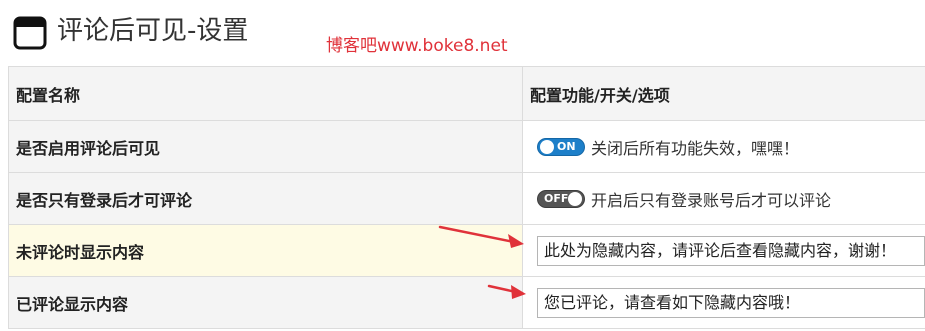 The image size is (925, 331). I want to click on setting-label: 是否启用评论后可见, so click(265, 146).